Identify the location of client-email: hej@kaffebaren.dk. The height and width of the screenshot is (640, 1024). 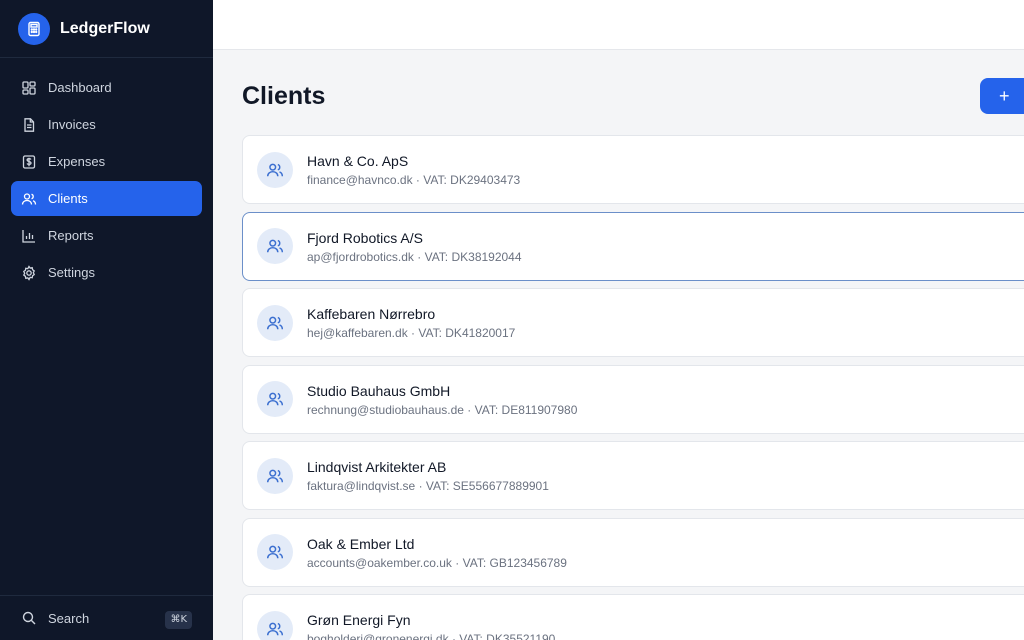
(357, 333).